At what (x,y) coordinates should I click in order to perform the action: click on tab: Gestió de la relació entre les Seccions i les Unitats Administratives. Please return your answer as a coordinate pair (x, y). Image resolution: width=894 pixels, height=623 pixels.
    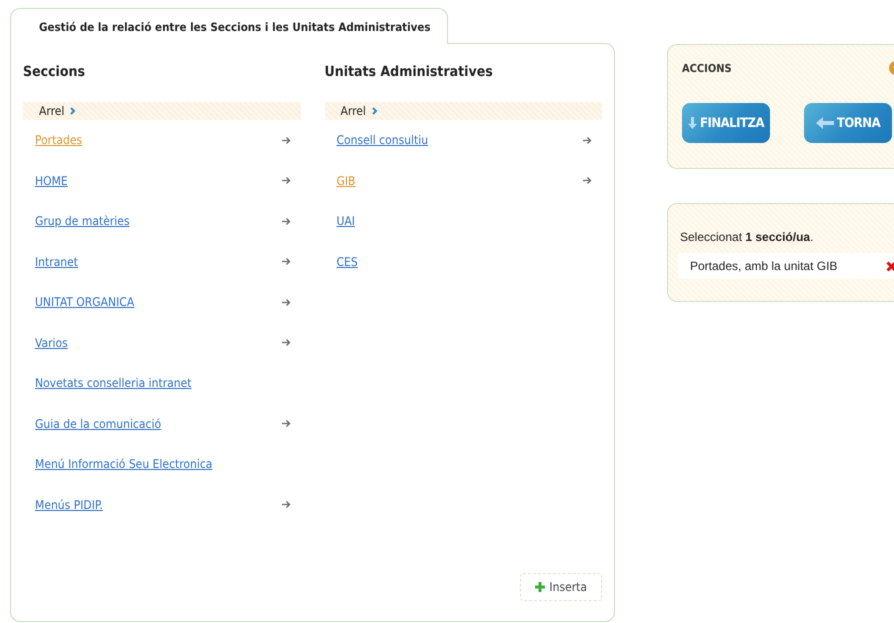
    Looking at the image, I should click on (229, 26).